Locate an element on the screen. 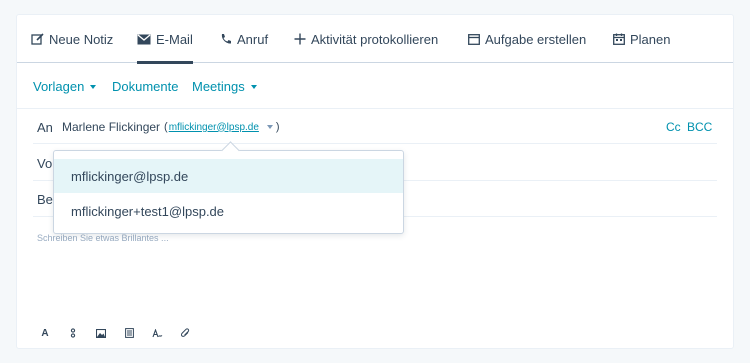  tab-label: E-Mail is located at coordinates (174, 39).